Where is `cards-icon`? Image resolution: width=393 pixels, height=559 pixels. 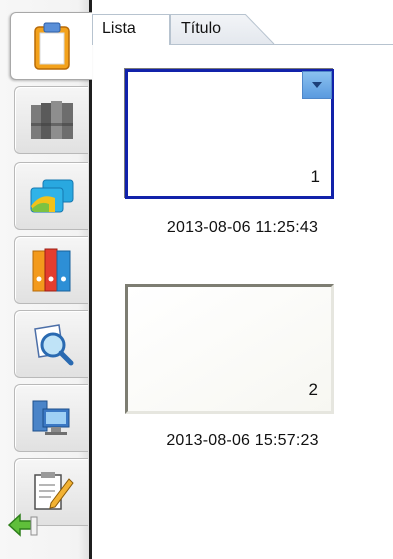
cards-icon is located at coordinates (52, 196).